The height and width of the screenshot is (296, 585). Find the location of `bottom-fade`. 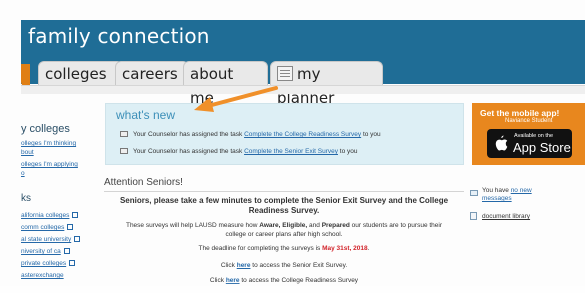

bottom-fade is located at coordinates (292, 289).